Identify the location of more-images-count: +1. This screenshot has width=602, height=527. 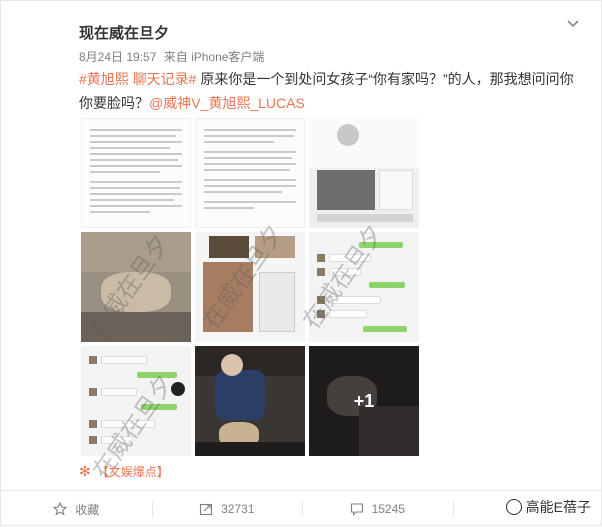
(364, 401).